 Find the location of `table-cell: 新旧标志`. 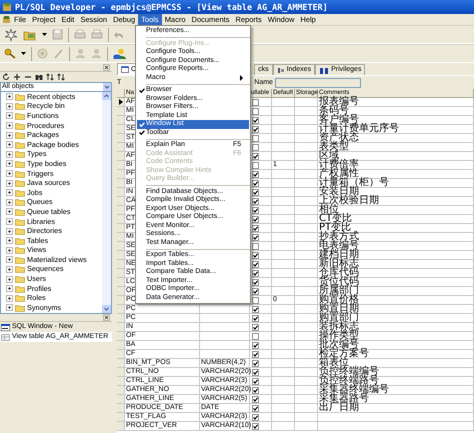

table-cell: 新旧标志 is located at coordinates (396, 264).